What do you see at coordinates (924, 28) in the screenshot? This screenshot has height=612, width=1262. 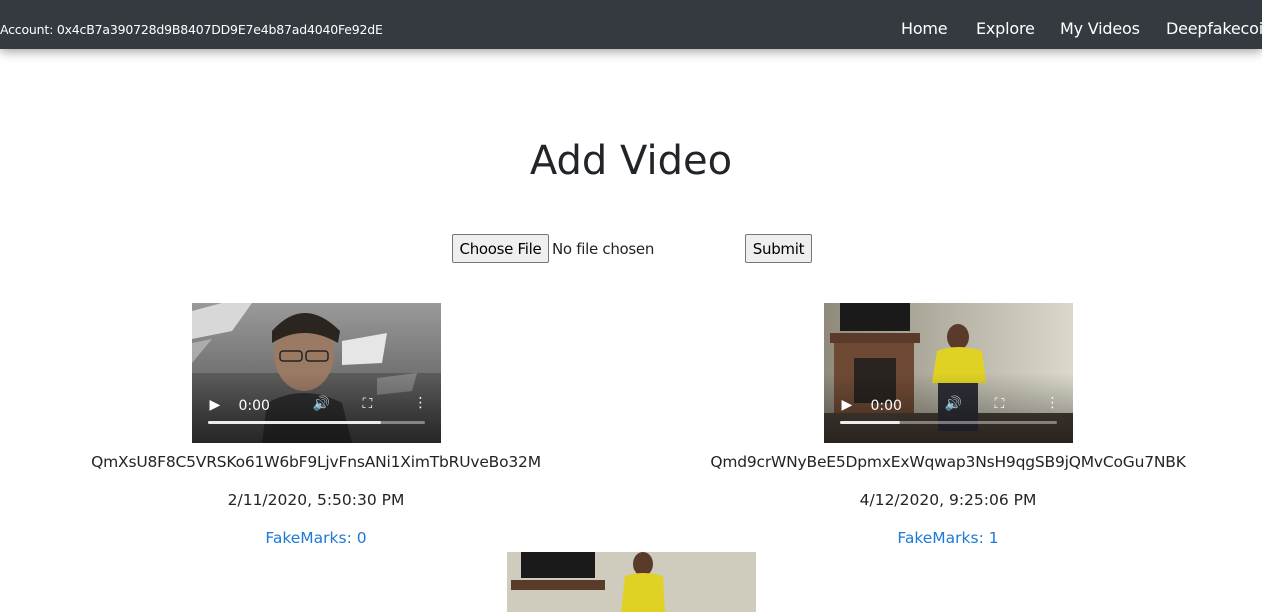 I see `nav-link-home: Home` at bounding box center [924, 28].